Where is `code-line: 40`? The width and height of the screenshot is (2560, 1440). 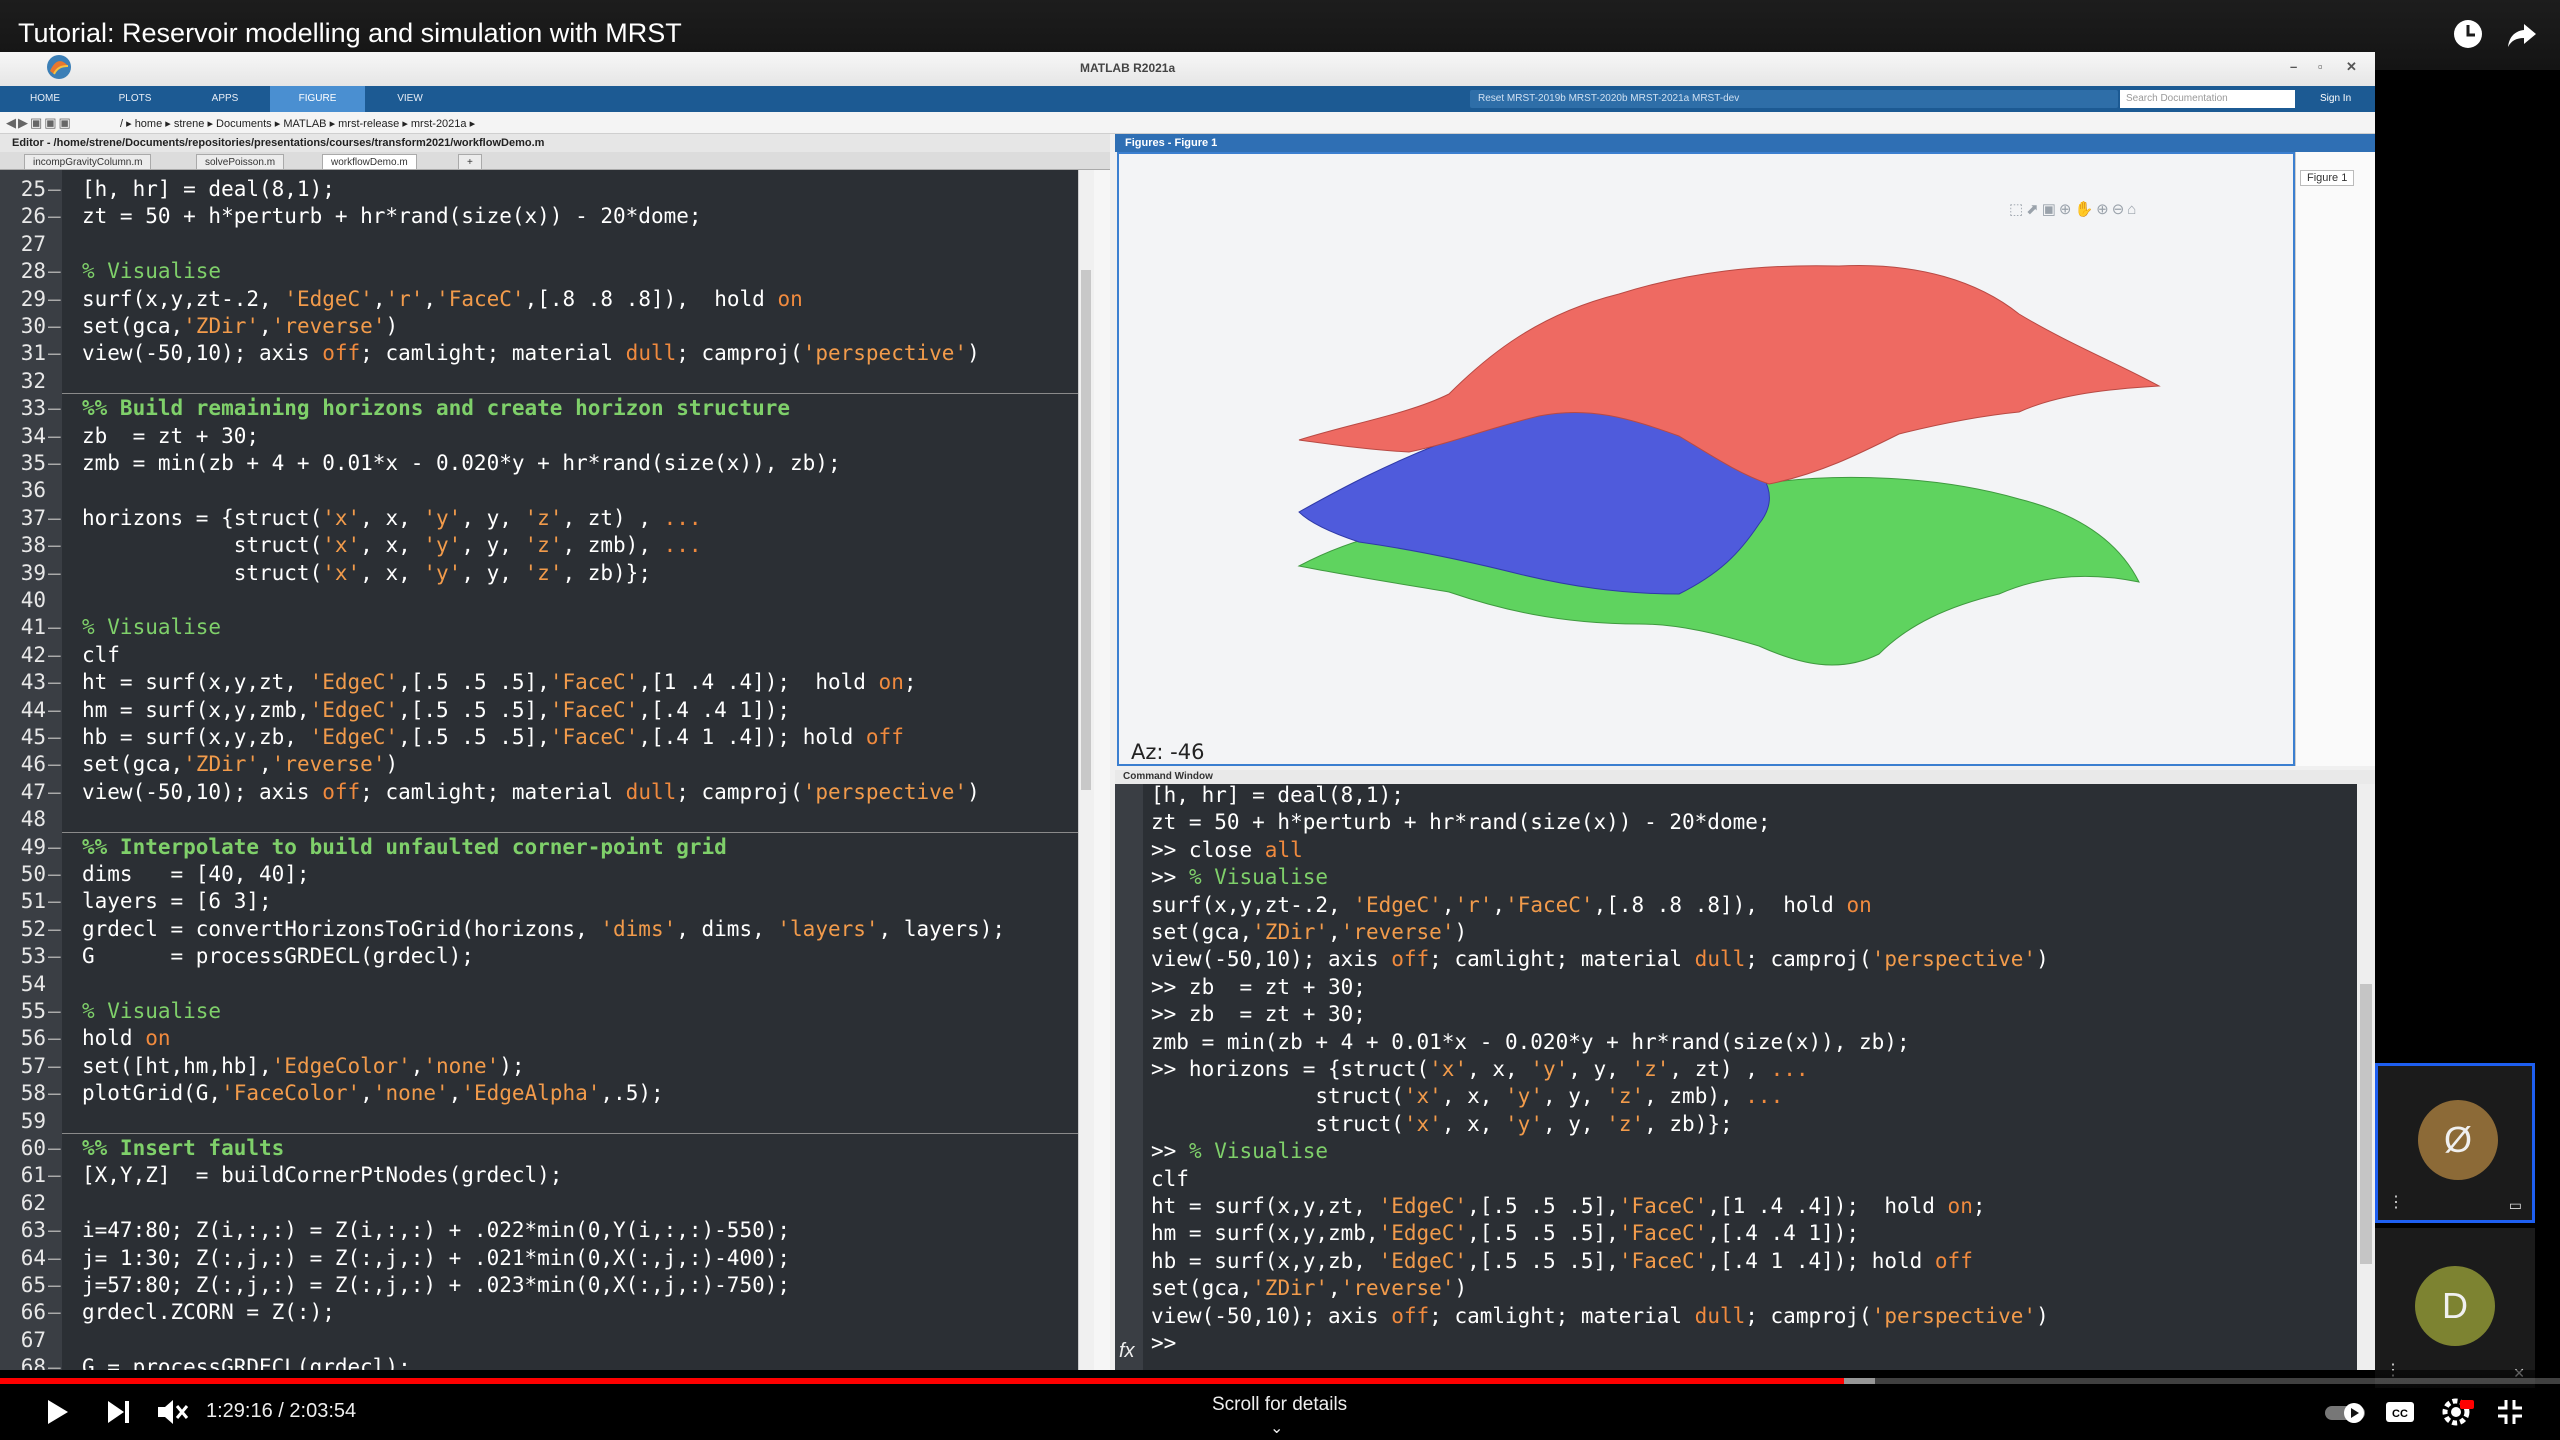
code-line: 40 is located at coordinates (539, 600).